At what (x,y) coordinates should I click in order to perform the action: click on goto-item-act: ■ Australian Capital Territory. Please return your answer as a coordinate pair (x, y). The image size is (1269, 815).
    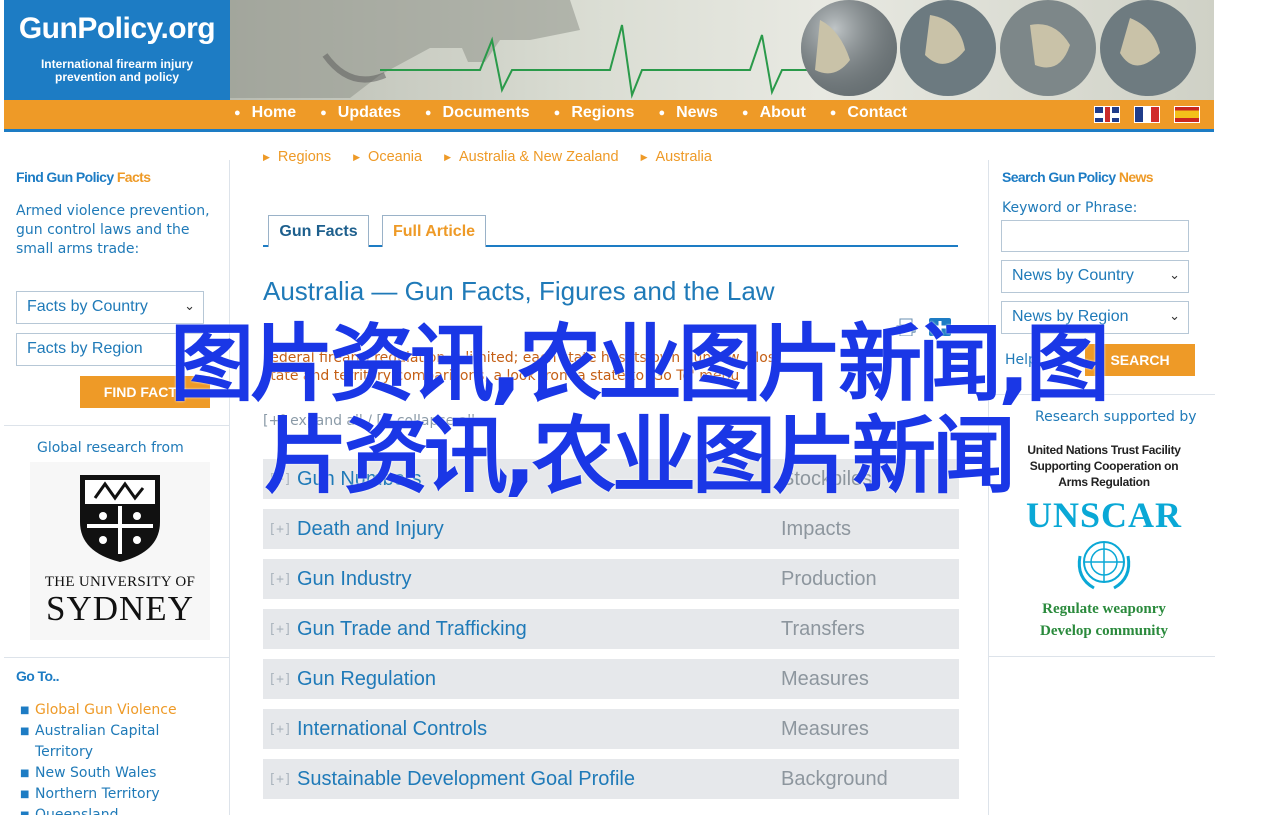
    Looking at the image, I should click on (120, 742).